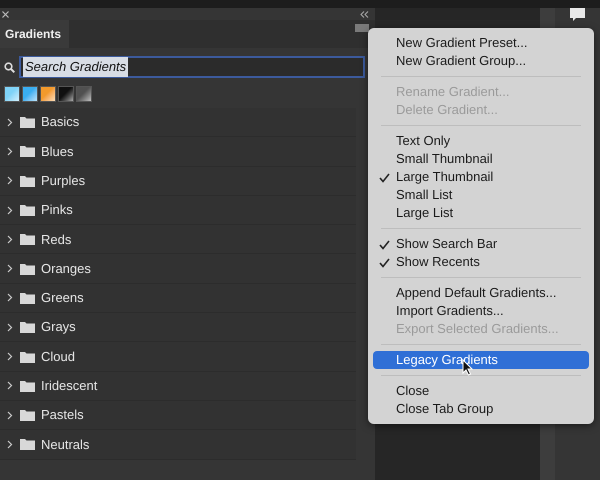 This screenshot has width=600, height=480. What do you see at coordinates (69, 386) in the screenshot?
I see `folder-label: Iridescent` at bounding box center [69, 386].